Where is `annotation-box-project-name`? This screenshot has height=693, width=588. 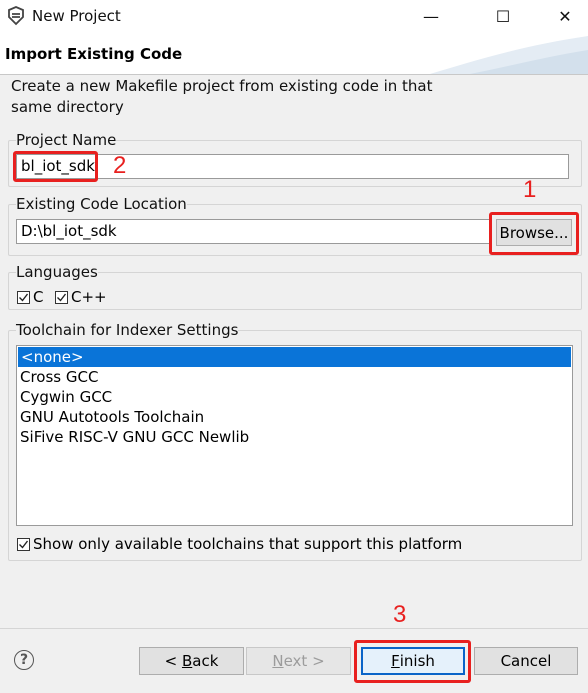 annotation-box-project-name is located at coordinates (55, 166).